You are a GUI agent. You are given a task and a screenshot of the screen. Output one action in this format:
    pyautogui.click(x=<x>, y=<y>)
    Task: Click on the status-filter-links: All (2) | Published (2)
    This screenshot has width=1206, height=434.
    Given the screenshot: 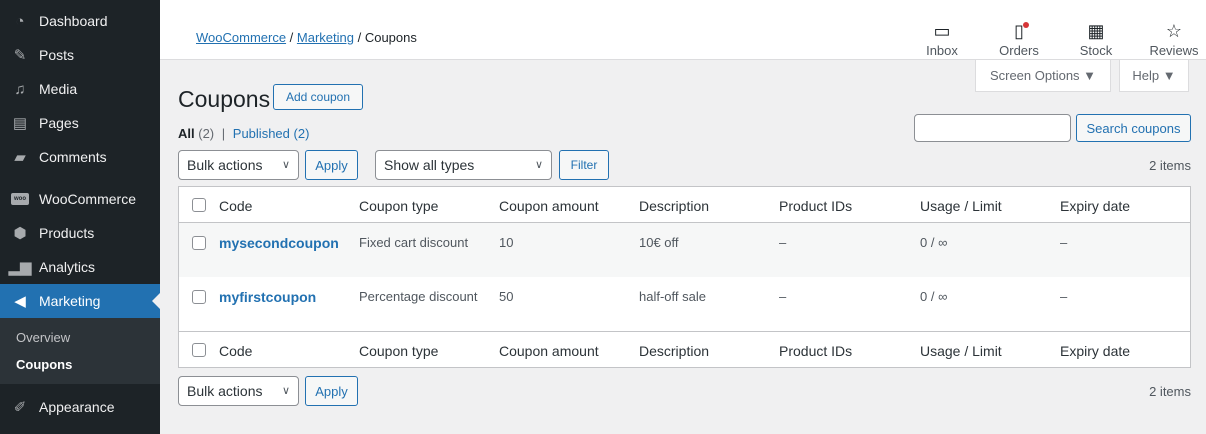 What is the action you would take?
    pyautogui.click(x=243, y=133)
    